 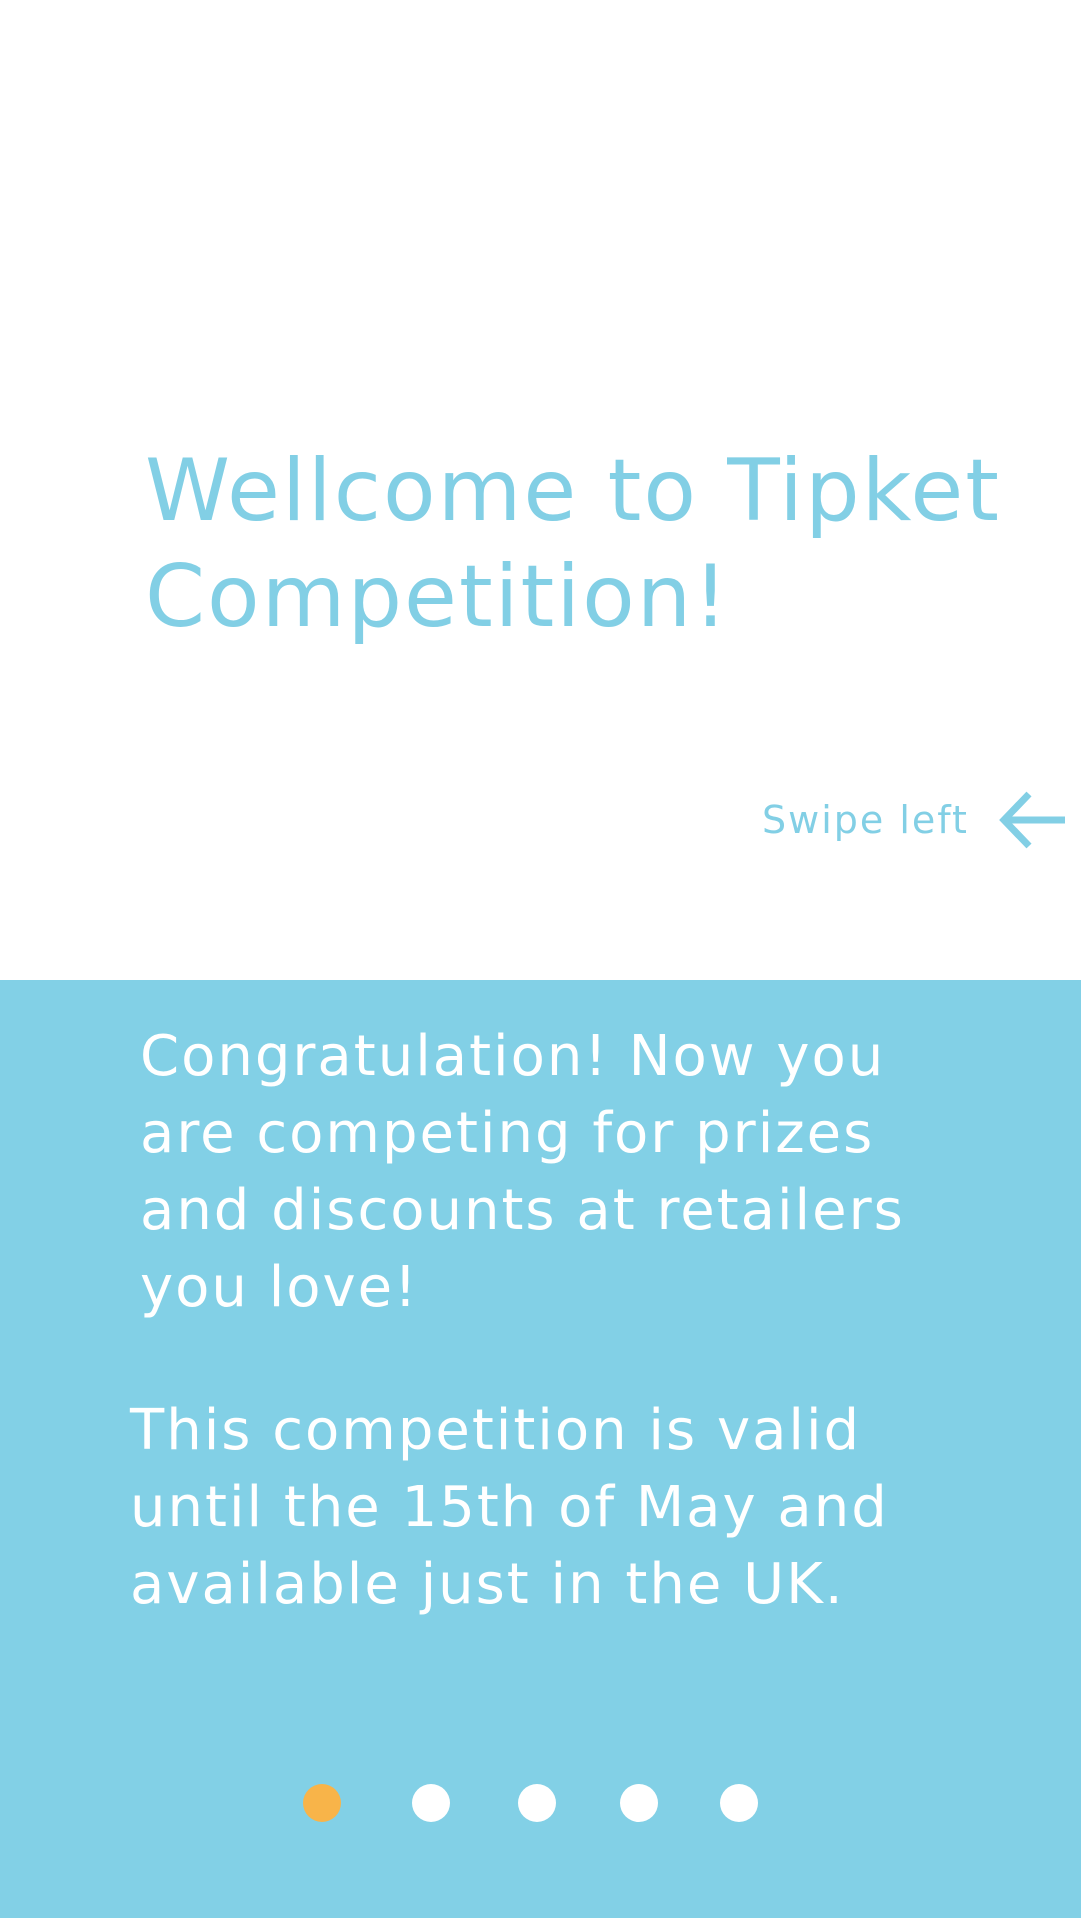 What do you see at coordinates (437, 597) in the screenshot?
I see `welcome-title-line-2: Competition!` at bounding box center [437, 597].